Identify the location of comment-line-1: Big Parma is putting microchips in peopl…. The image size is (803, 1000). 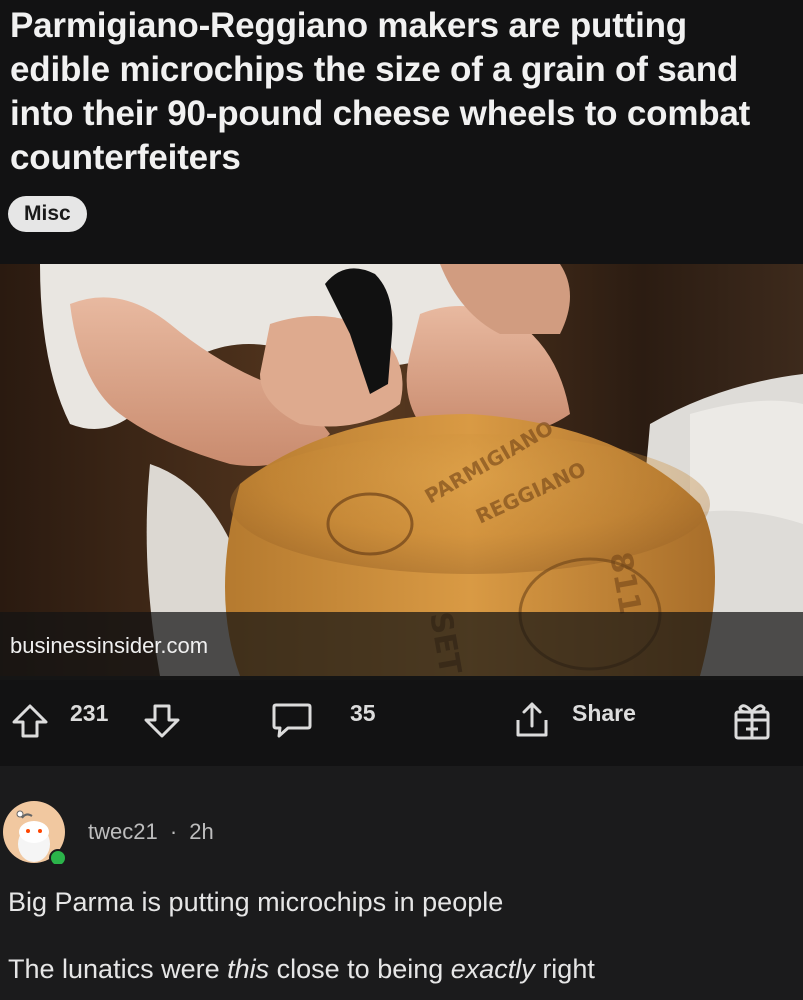
(256, 902).